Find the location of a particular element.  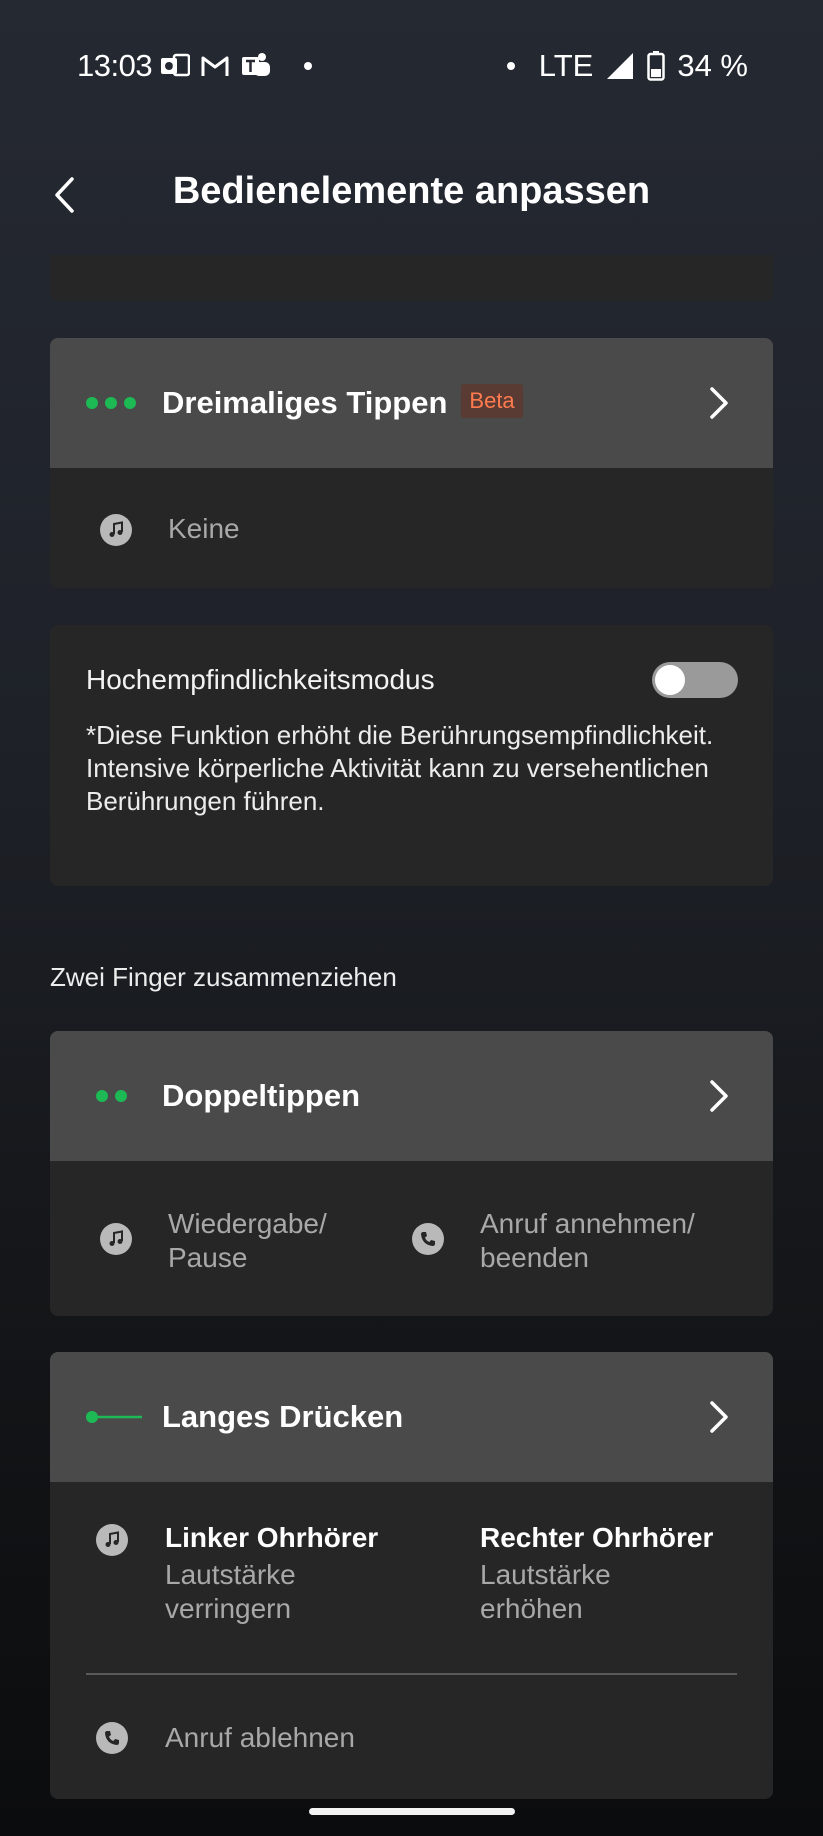

divider is located at coordinates (411, 1674).